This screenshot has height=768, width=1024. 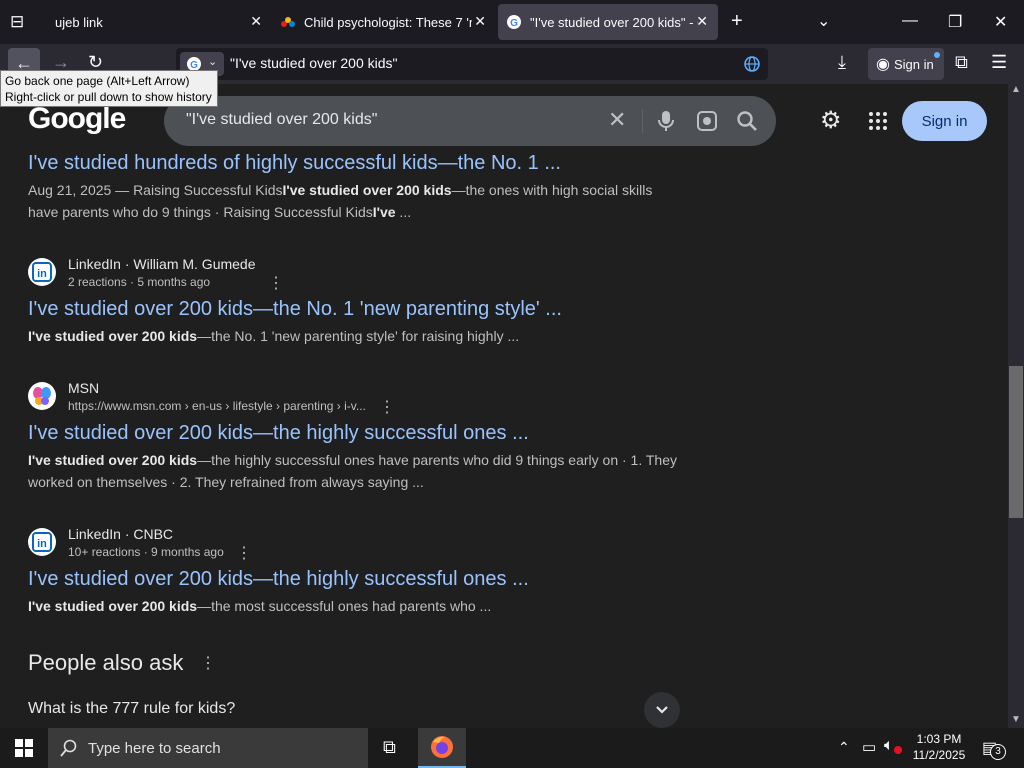 What do you see at coordinates (1016, 719) in the screenshot?
I see `scroll-down-icon: ▼` at bounding box center [1016, 719].